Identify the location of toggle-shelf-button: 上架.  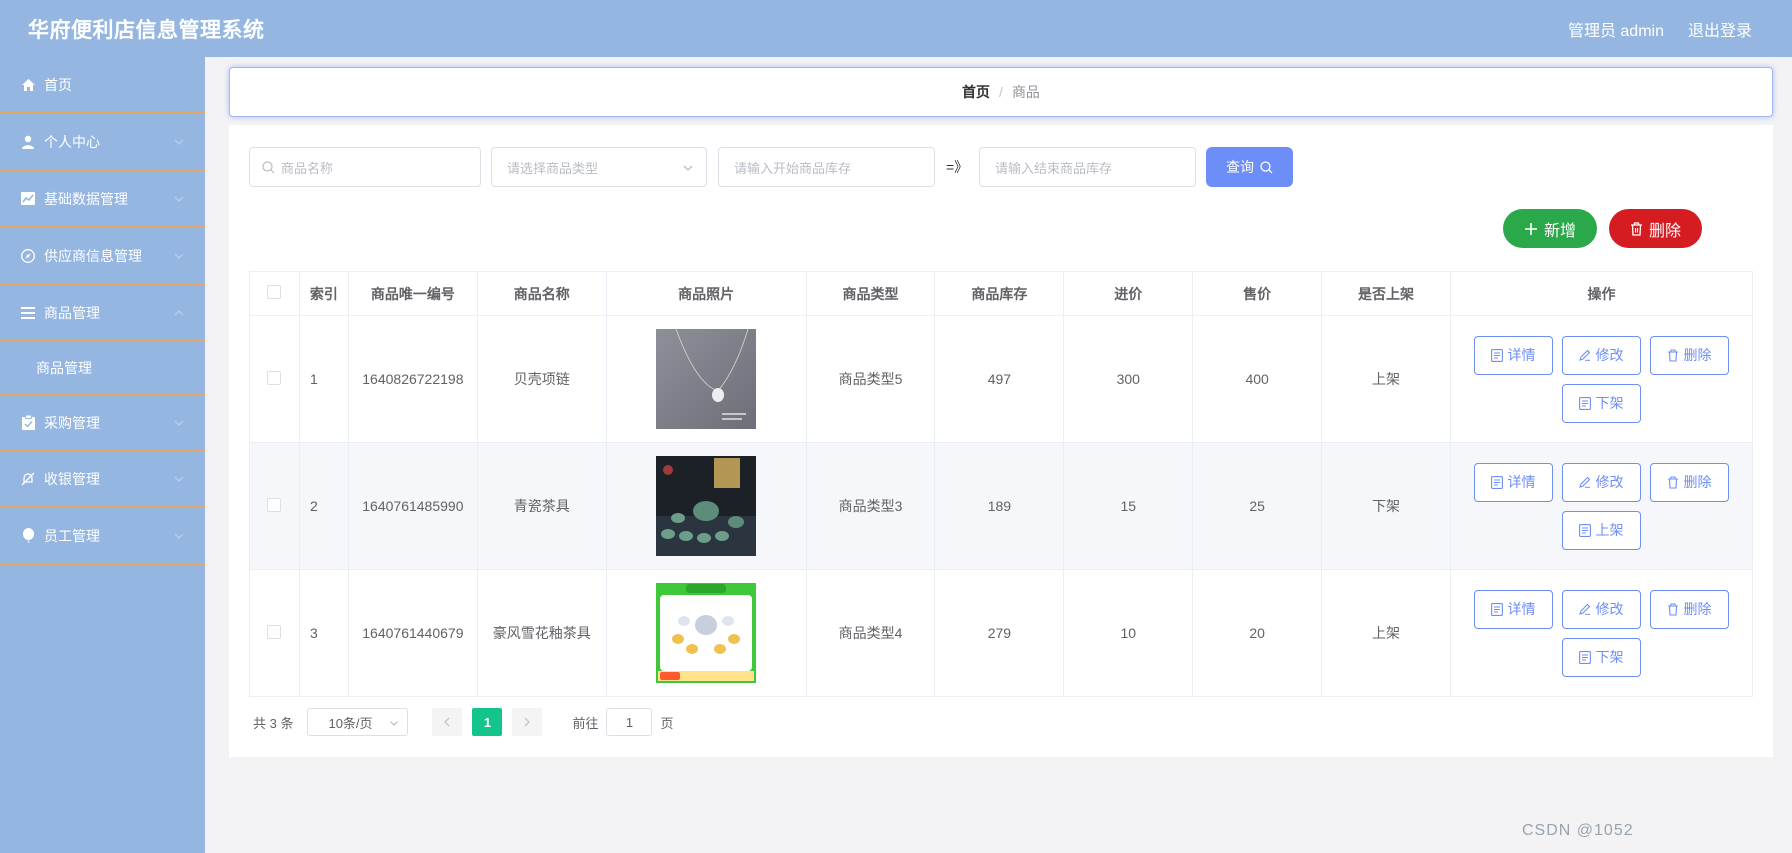
(1601, 530).